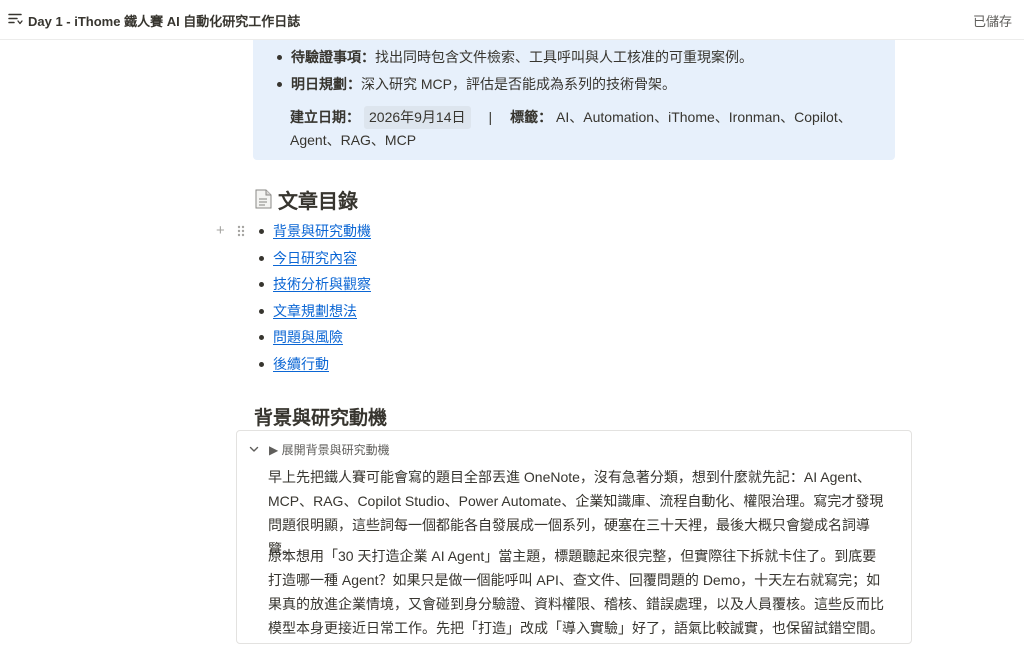 Image resolution: width=1024 pixels, height=664 pixels. Describe the element at coordinates (308, 337) in the screenshot. I see `toc-link: 問題與風險` at that location.